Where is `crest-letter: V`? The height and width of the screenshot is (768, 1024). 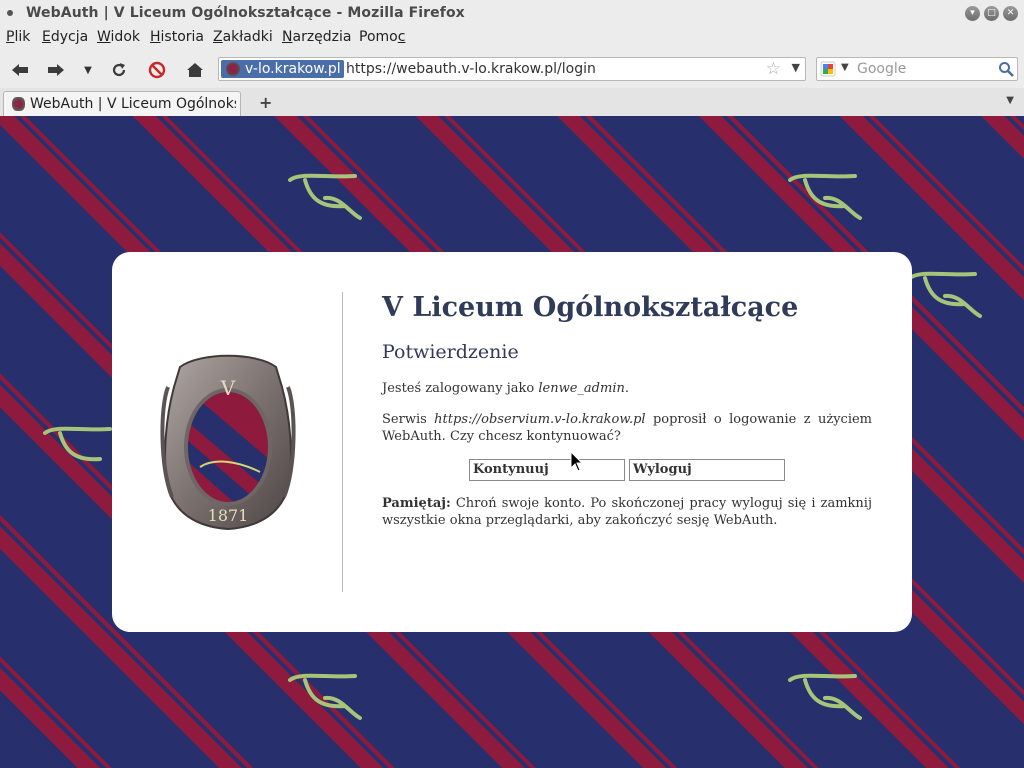 crest-letter: V is located at coordinates (228, 388).